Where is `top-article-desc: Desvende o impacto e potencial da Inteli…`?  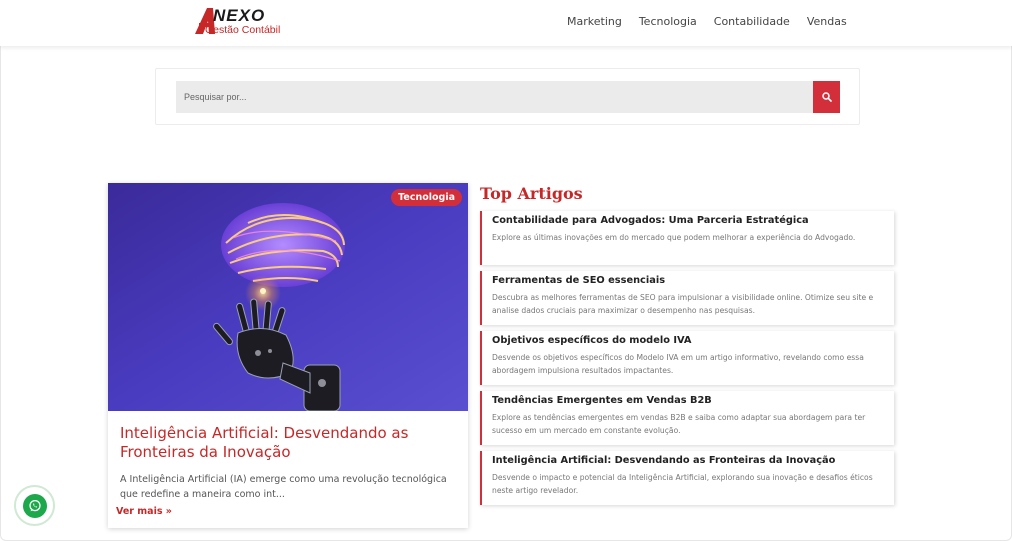
top-article-desc: Desvende o impacto e potencial da Inteli… is located at coordinates (682, 484).